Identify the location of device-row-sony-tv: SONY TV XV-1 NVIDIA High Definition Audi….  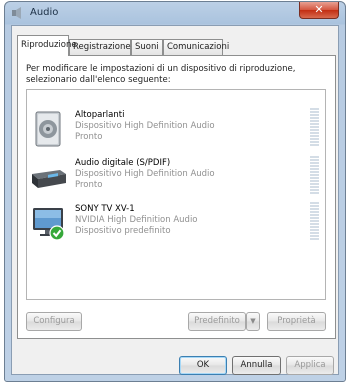
(176, 224).